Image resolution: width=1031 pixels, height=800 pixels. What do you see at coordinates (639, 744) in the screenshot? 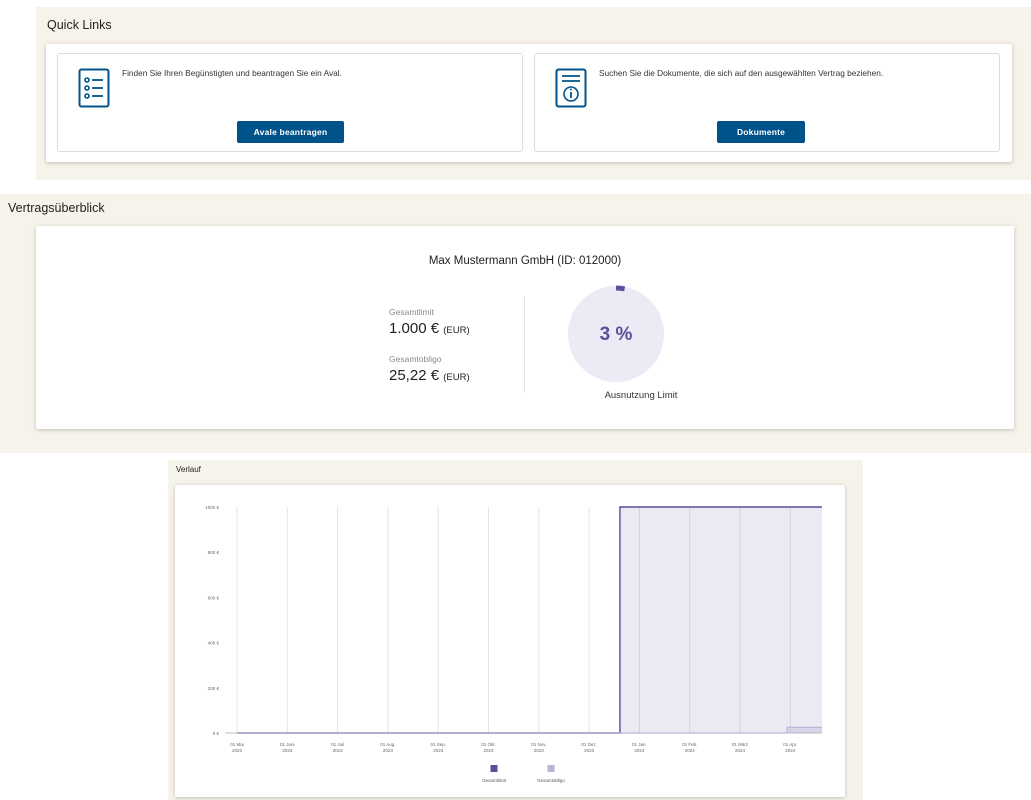
I see `chart-x-tick-label: 01 Jan.` at bounding box center [639, 744].